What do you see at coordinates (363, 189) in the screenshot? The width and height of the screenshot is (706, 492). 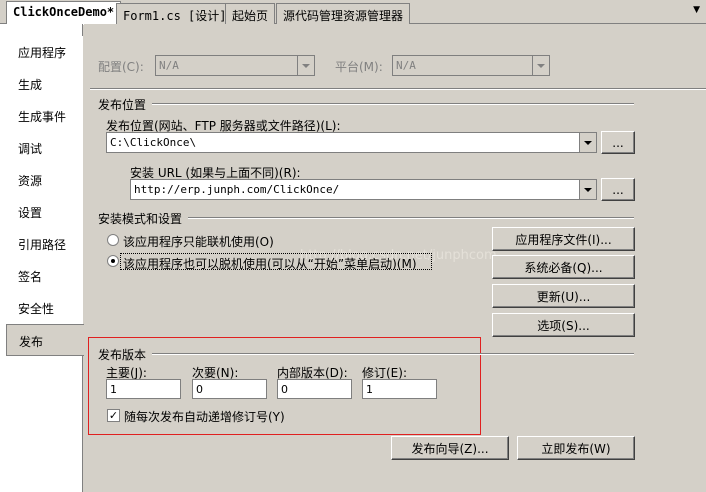 I see `install-url-combo: http://erp.junph.com/ClickOnce/` at bounding box center [363, 189].